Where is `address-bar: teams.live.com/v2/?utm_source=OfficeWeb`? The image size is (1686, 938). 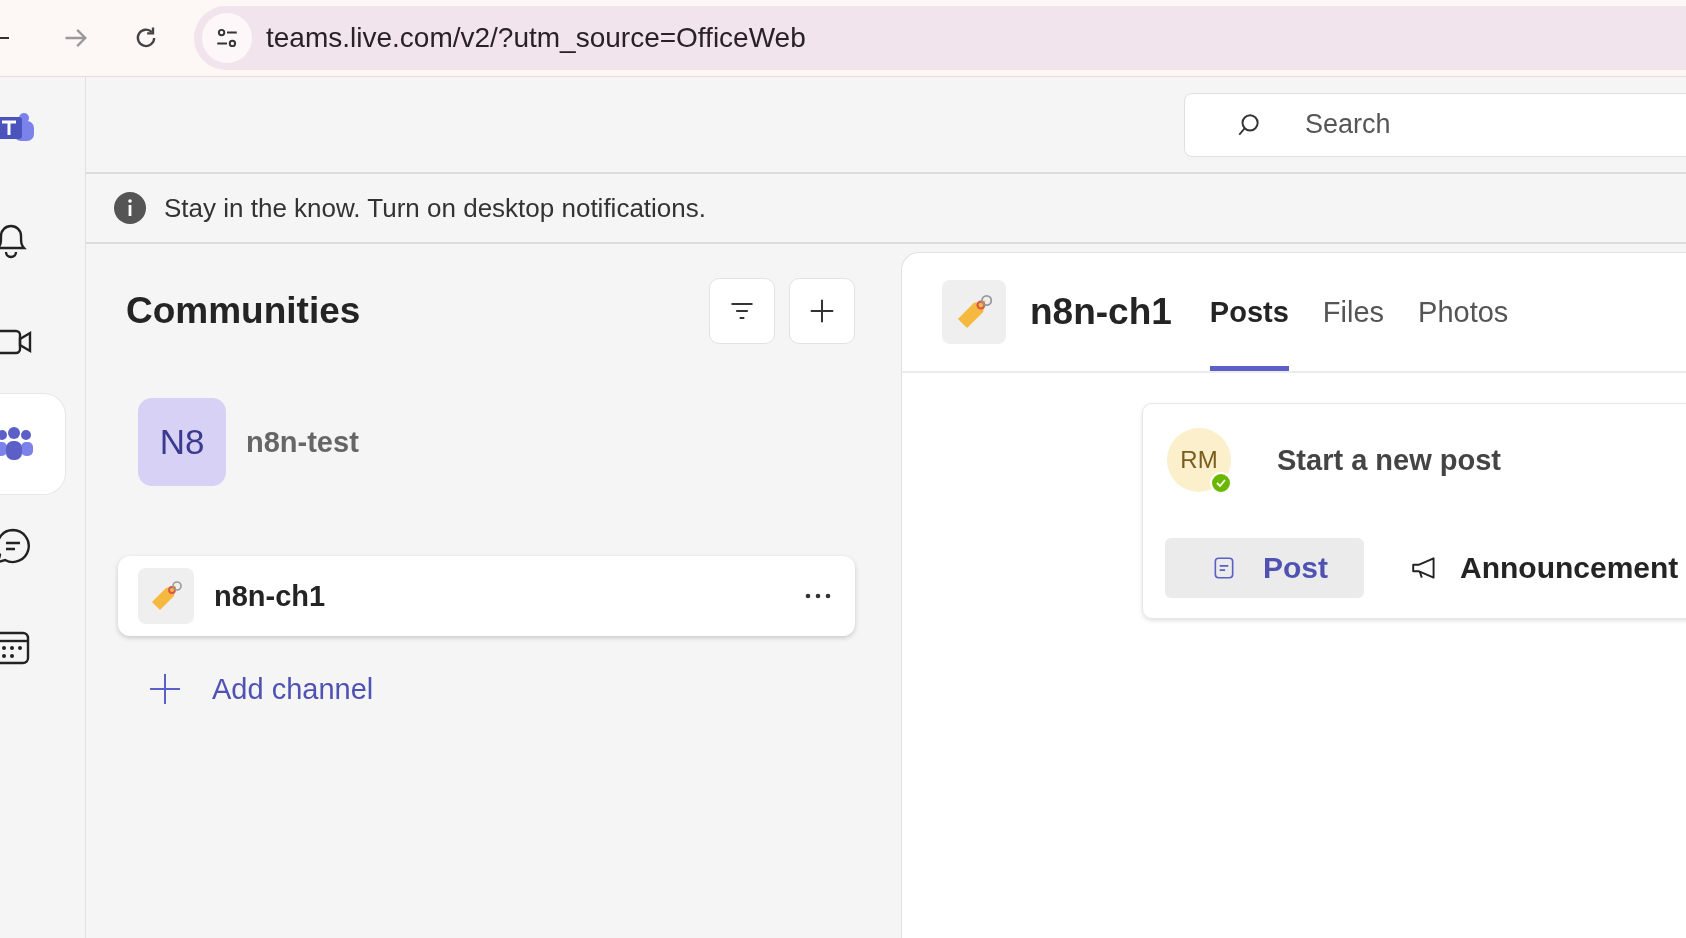
address-bar: teams.live.com/v2/?utm_source=OfficeWeb is located at coordinates (940, 38).